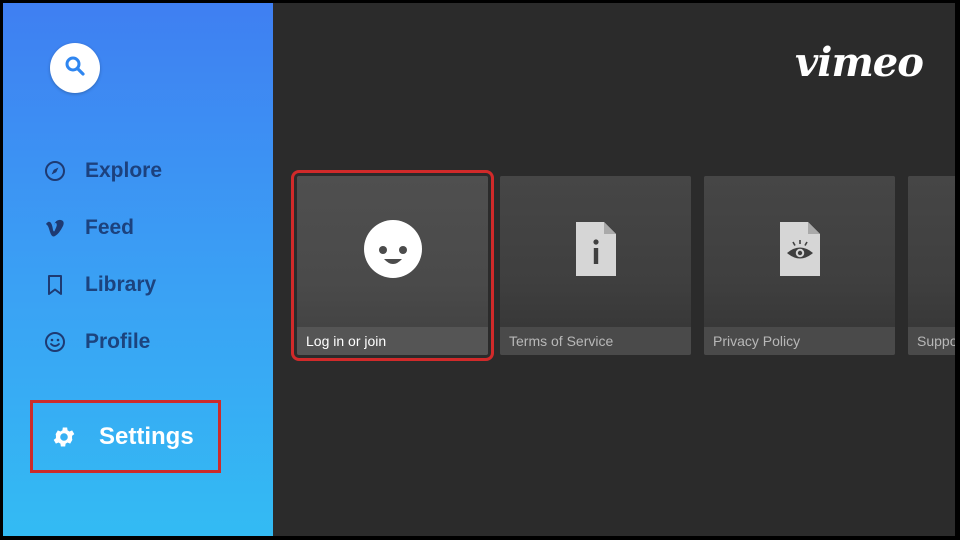 This screenshot has width=960, height=540. I want to click on search-button, so click(75, 68).